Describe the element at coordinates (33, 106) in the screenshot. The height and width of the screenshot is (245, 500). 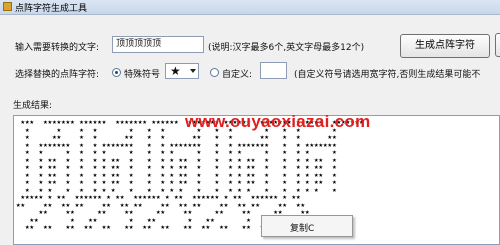
I see `result-label: 生成结果:` at that location.